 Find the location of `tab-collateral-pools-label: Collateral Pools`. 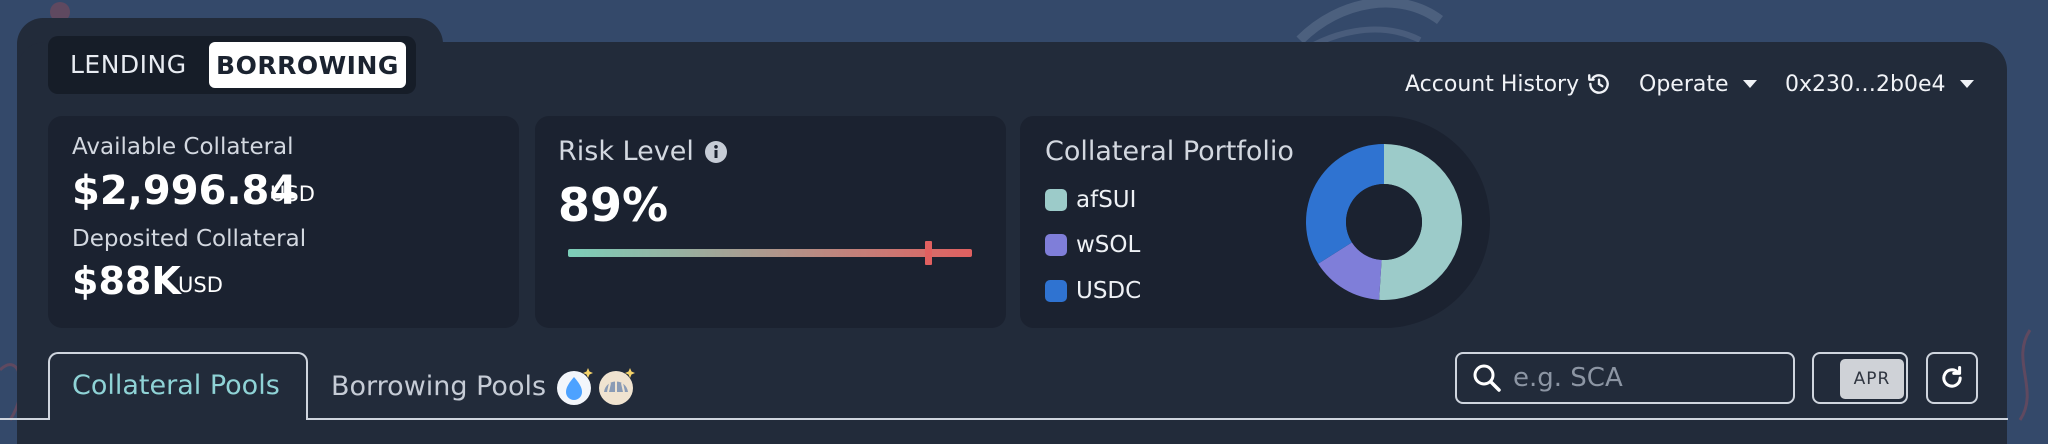

tab-collateral-pools-label: Collateral Pools is located at coordinates (176, 385).